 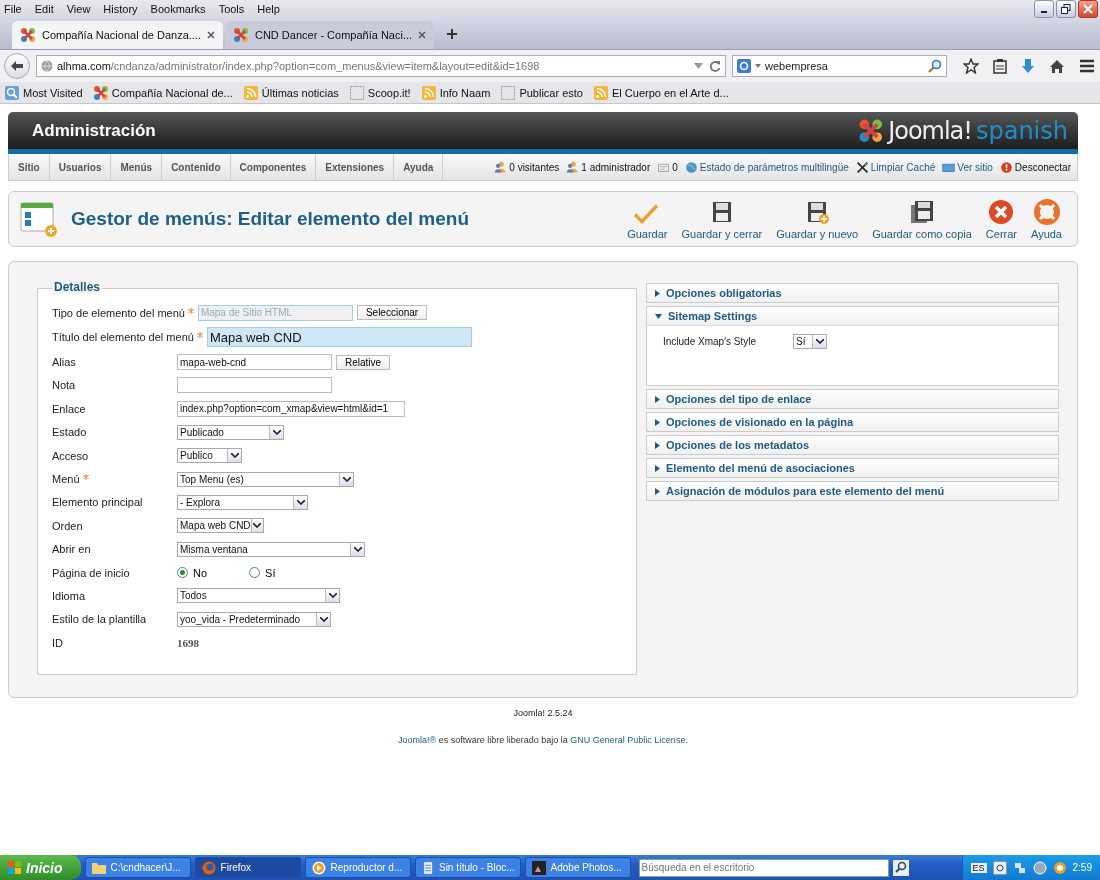 I want to click on form-button: Relative, so click(x=363, y=362).